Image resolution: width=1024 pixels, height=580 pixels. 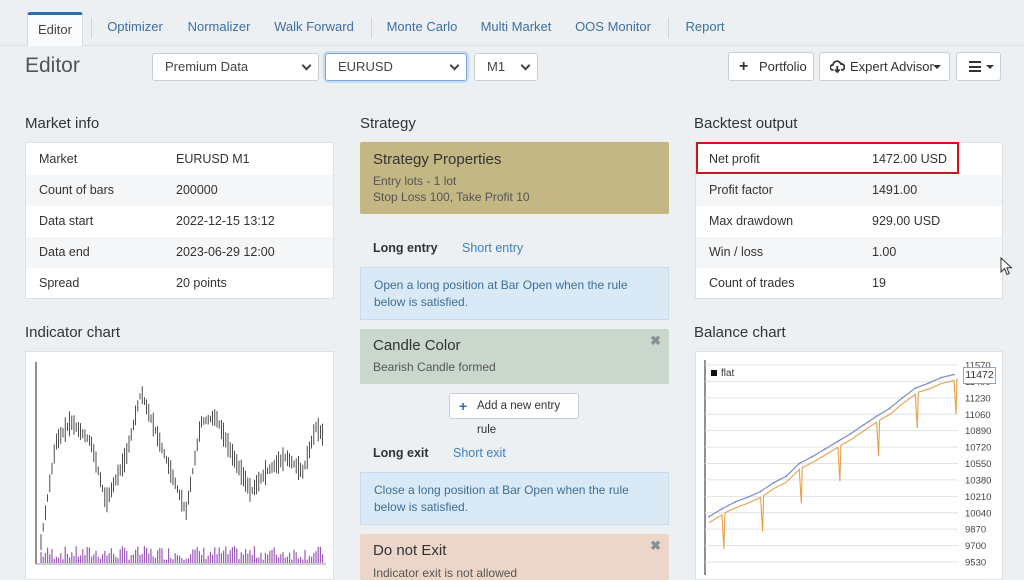 What do you see at coordinates (213, 159) in the screenshot?
I see `row-value: EURUSD M1` at bounding box center [213, 159].